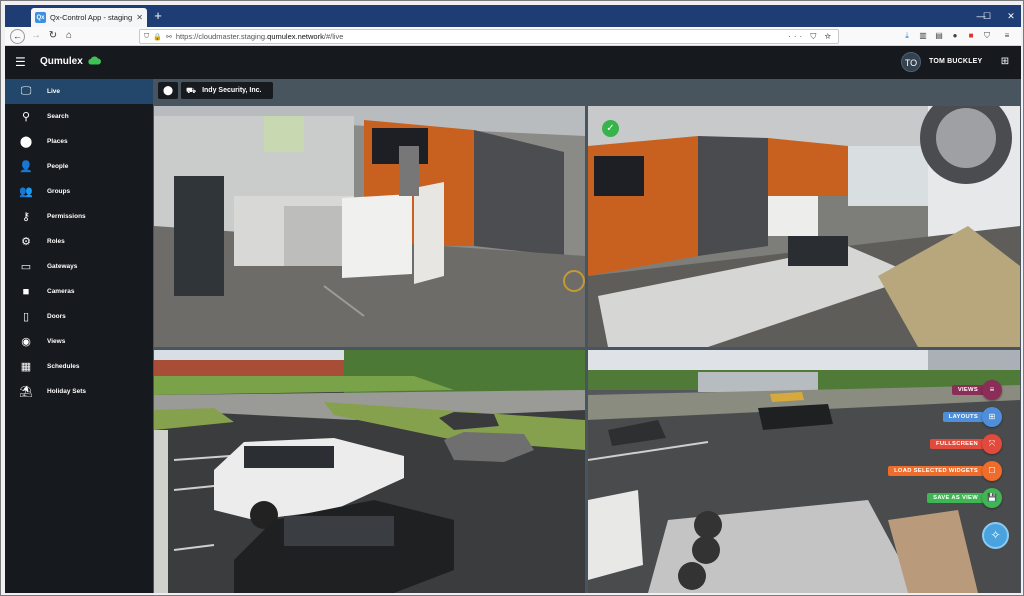 This screenshot has height=596, width=1024. I want to click on fab-fullscreen: FULLSCREEN ⤧, so click(966, 444).